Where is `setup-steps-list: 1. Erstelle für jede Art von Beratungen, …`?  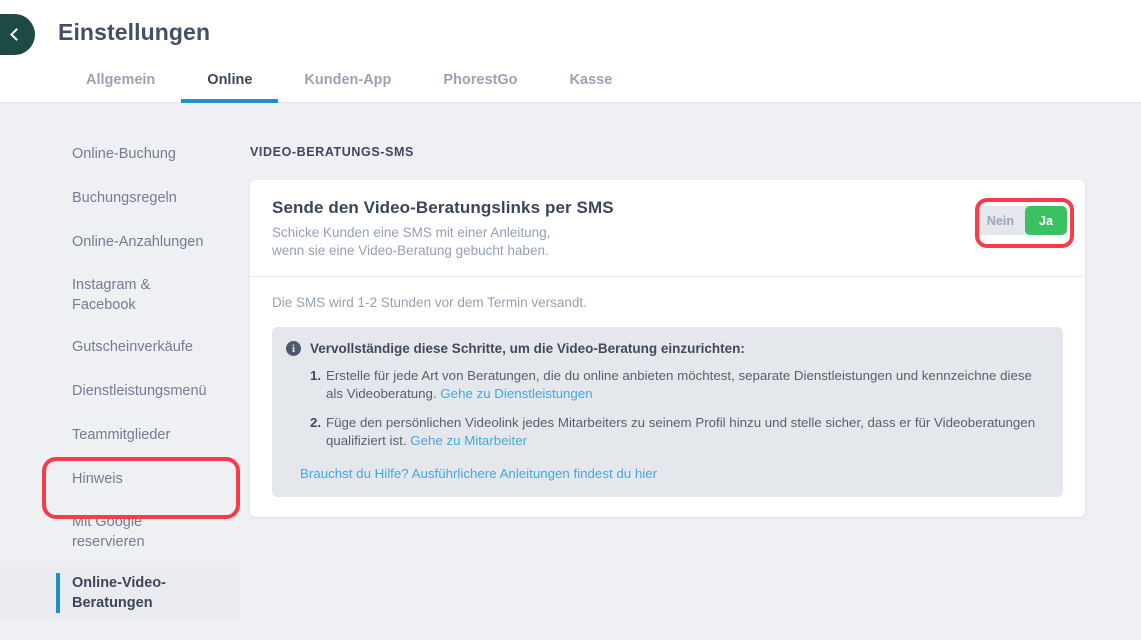 setup-steps-list: 1. Erstelle für jede Art von Beratungen, … is located at coordinates (666, 408).